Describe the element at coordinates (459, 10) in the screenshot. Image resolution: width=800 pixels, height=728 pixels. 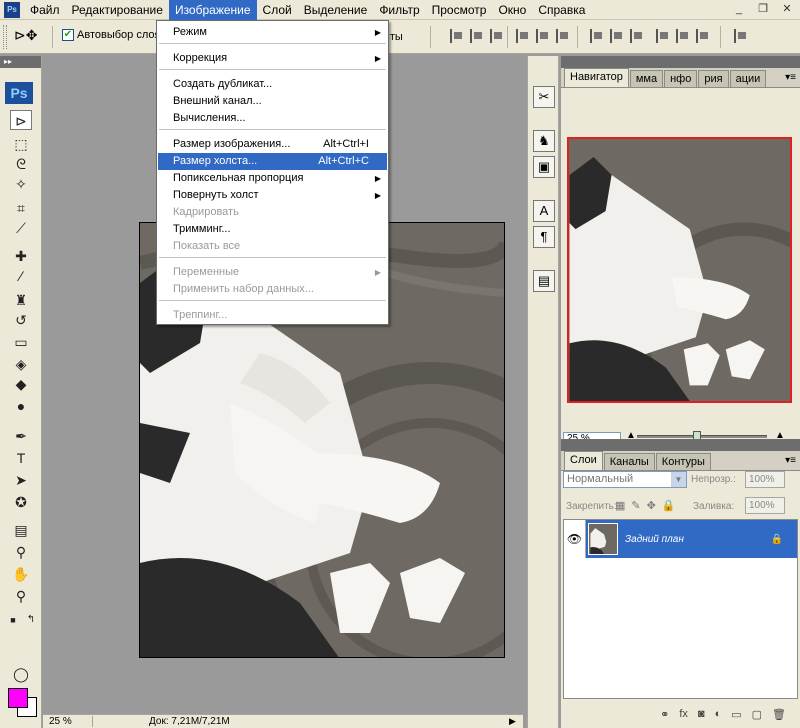
I see `menu-view: Просмотр` at that location.